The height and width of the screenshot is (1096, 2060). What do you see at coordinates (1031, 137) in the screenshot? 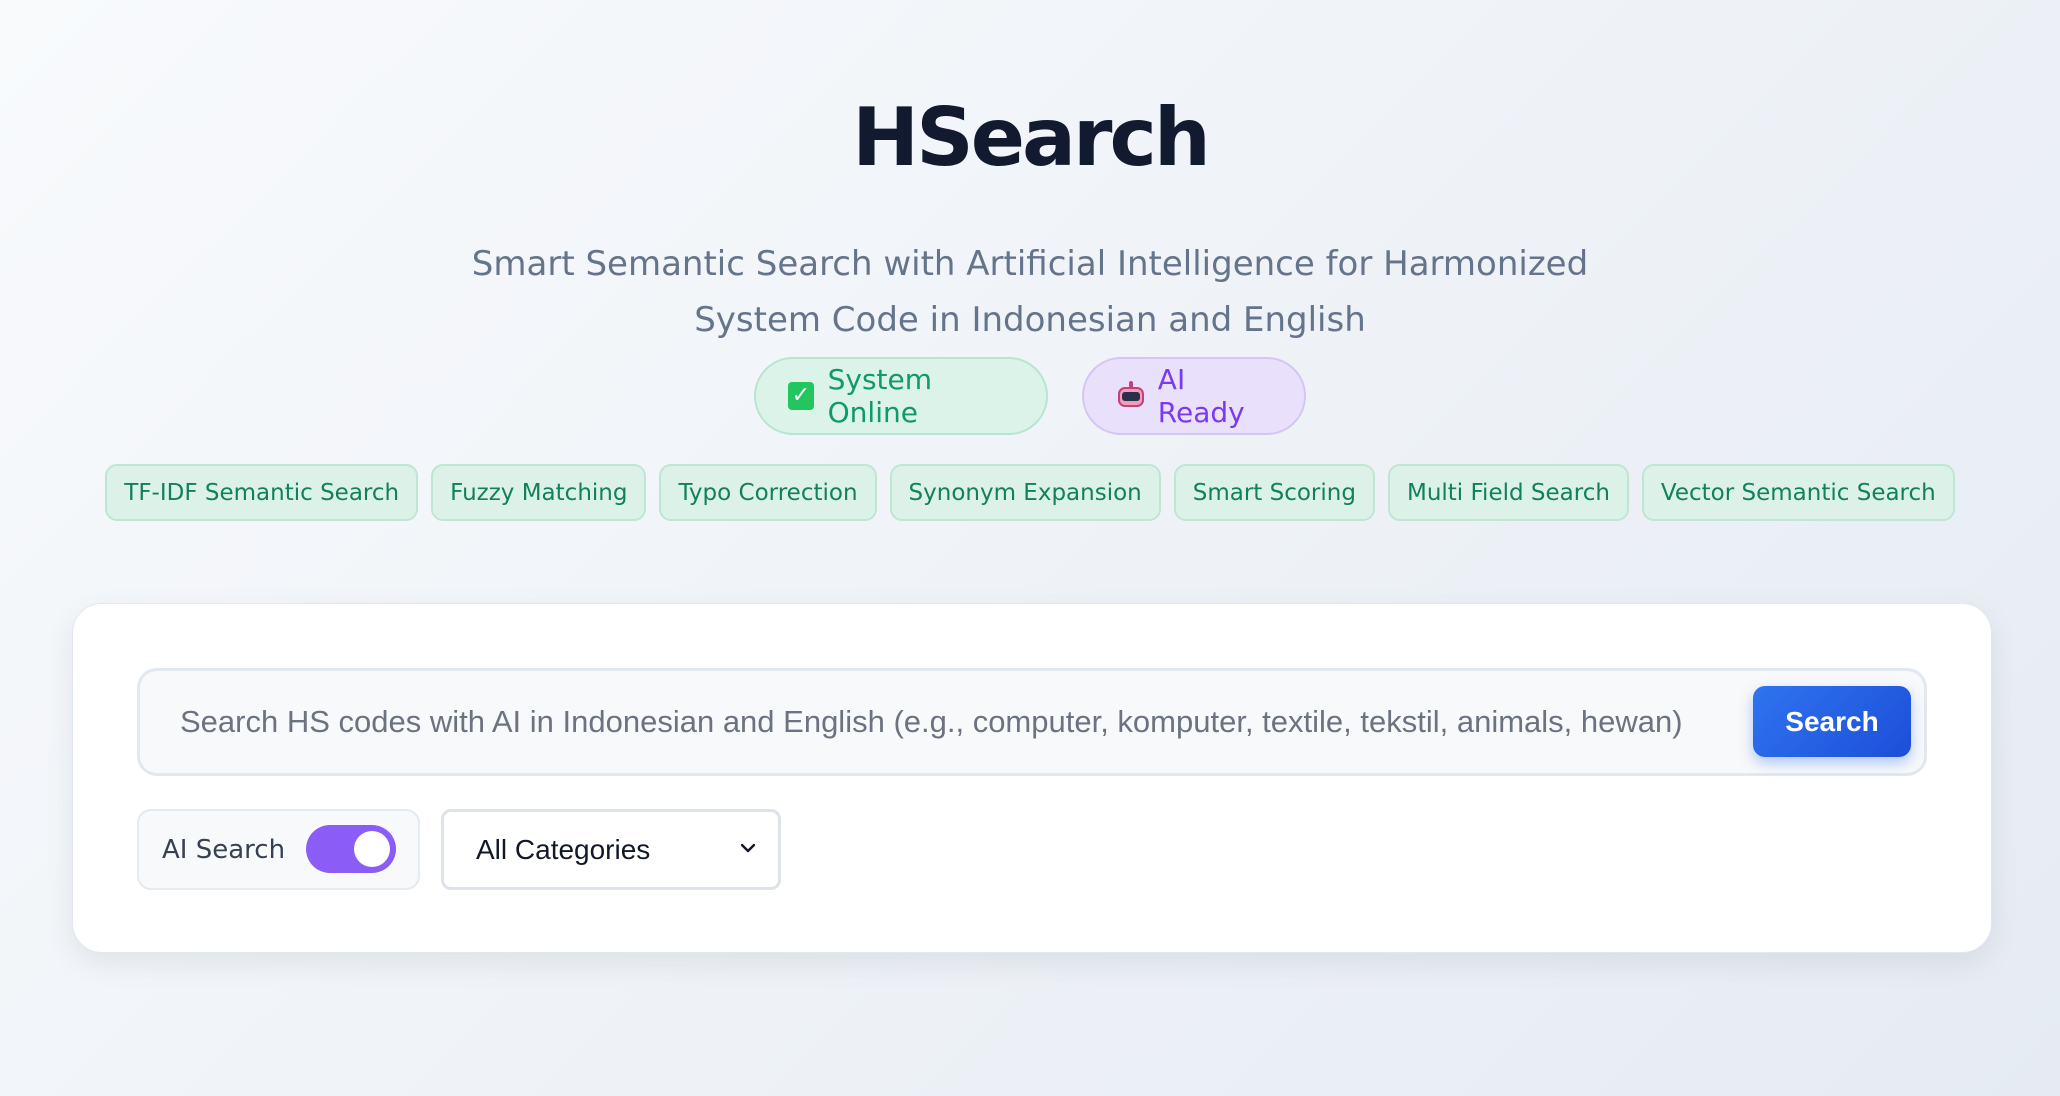
I see `page-title: HSearch` at bounding box center [1031, 137].